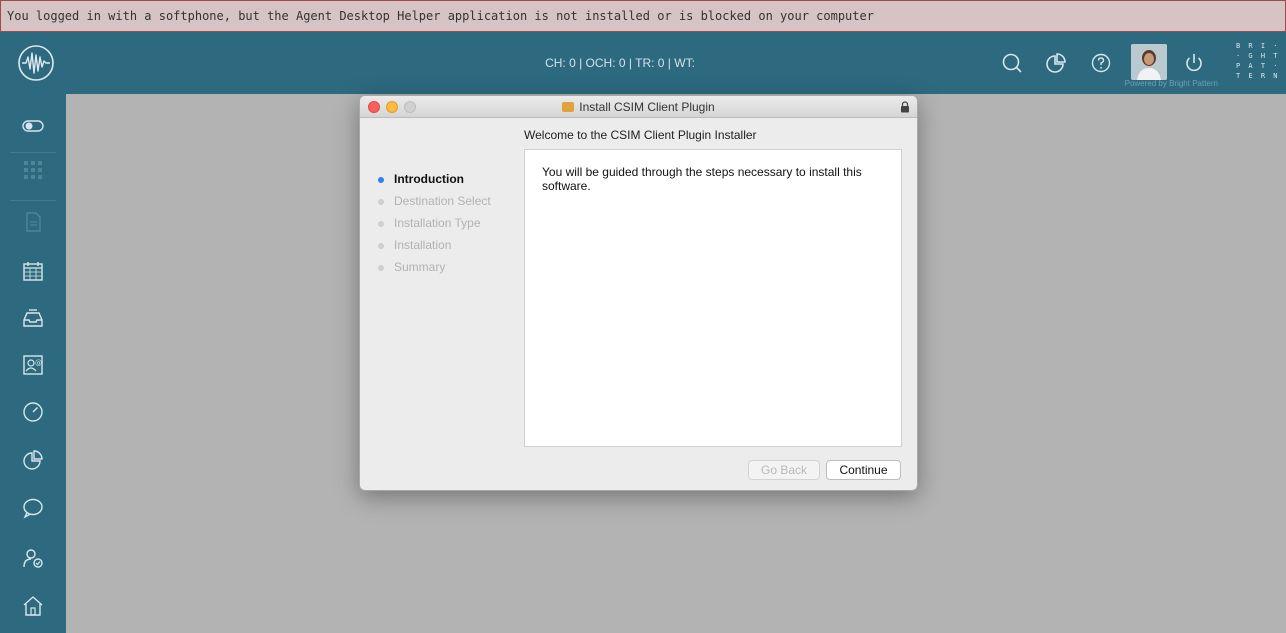 The width and height of the screenshot is (1286, 633). Describe the element at coordinates (448, 269) in the screenshot. I see `step-summary: Summary` at that location.